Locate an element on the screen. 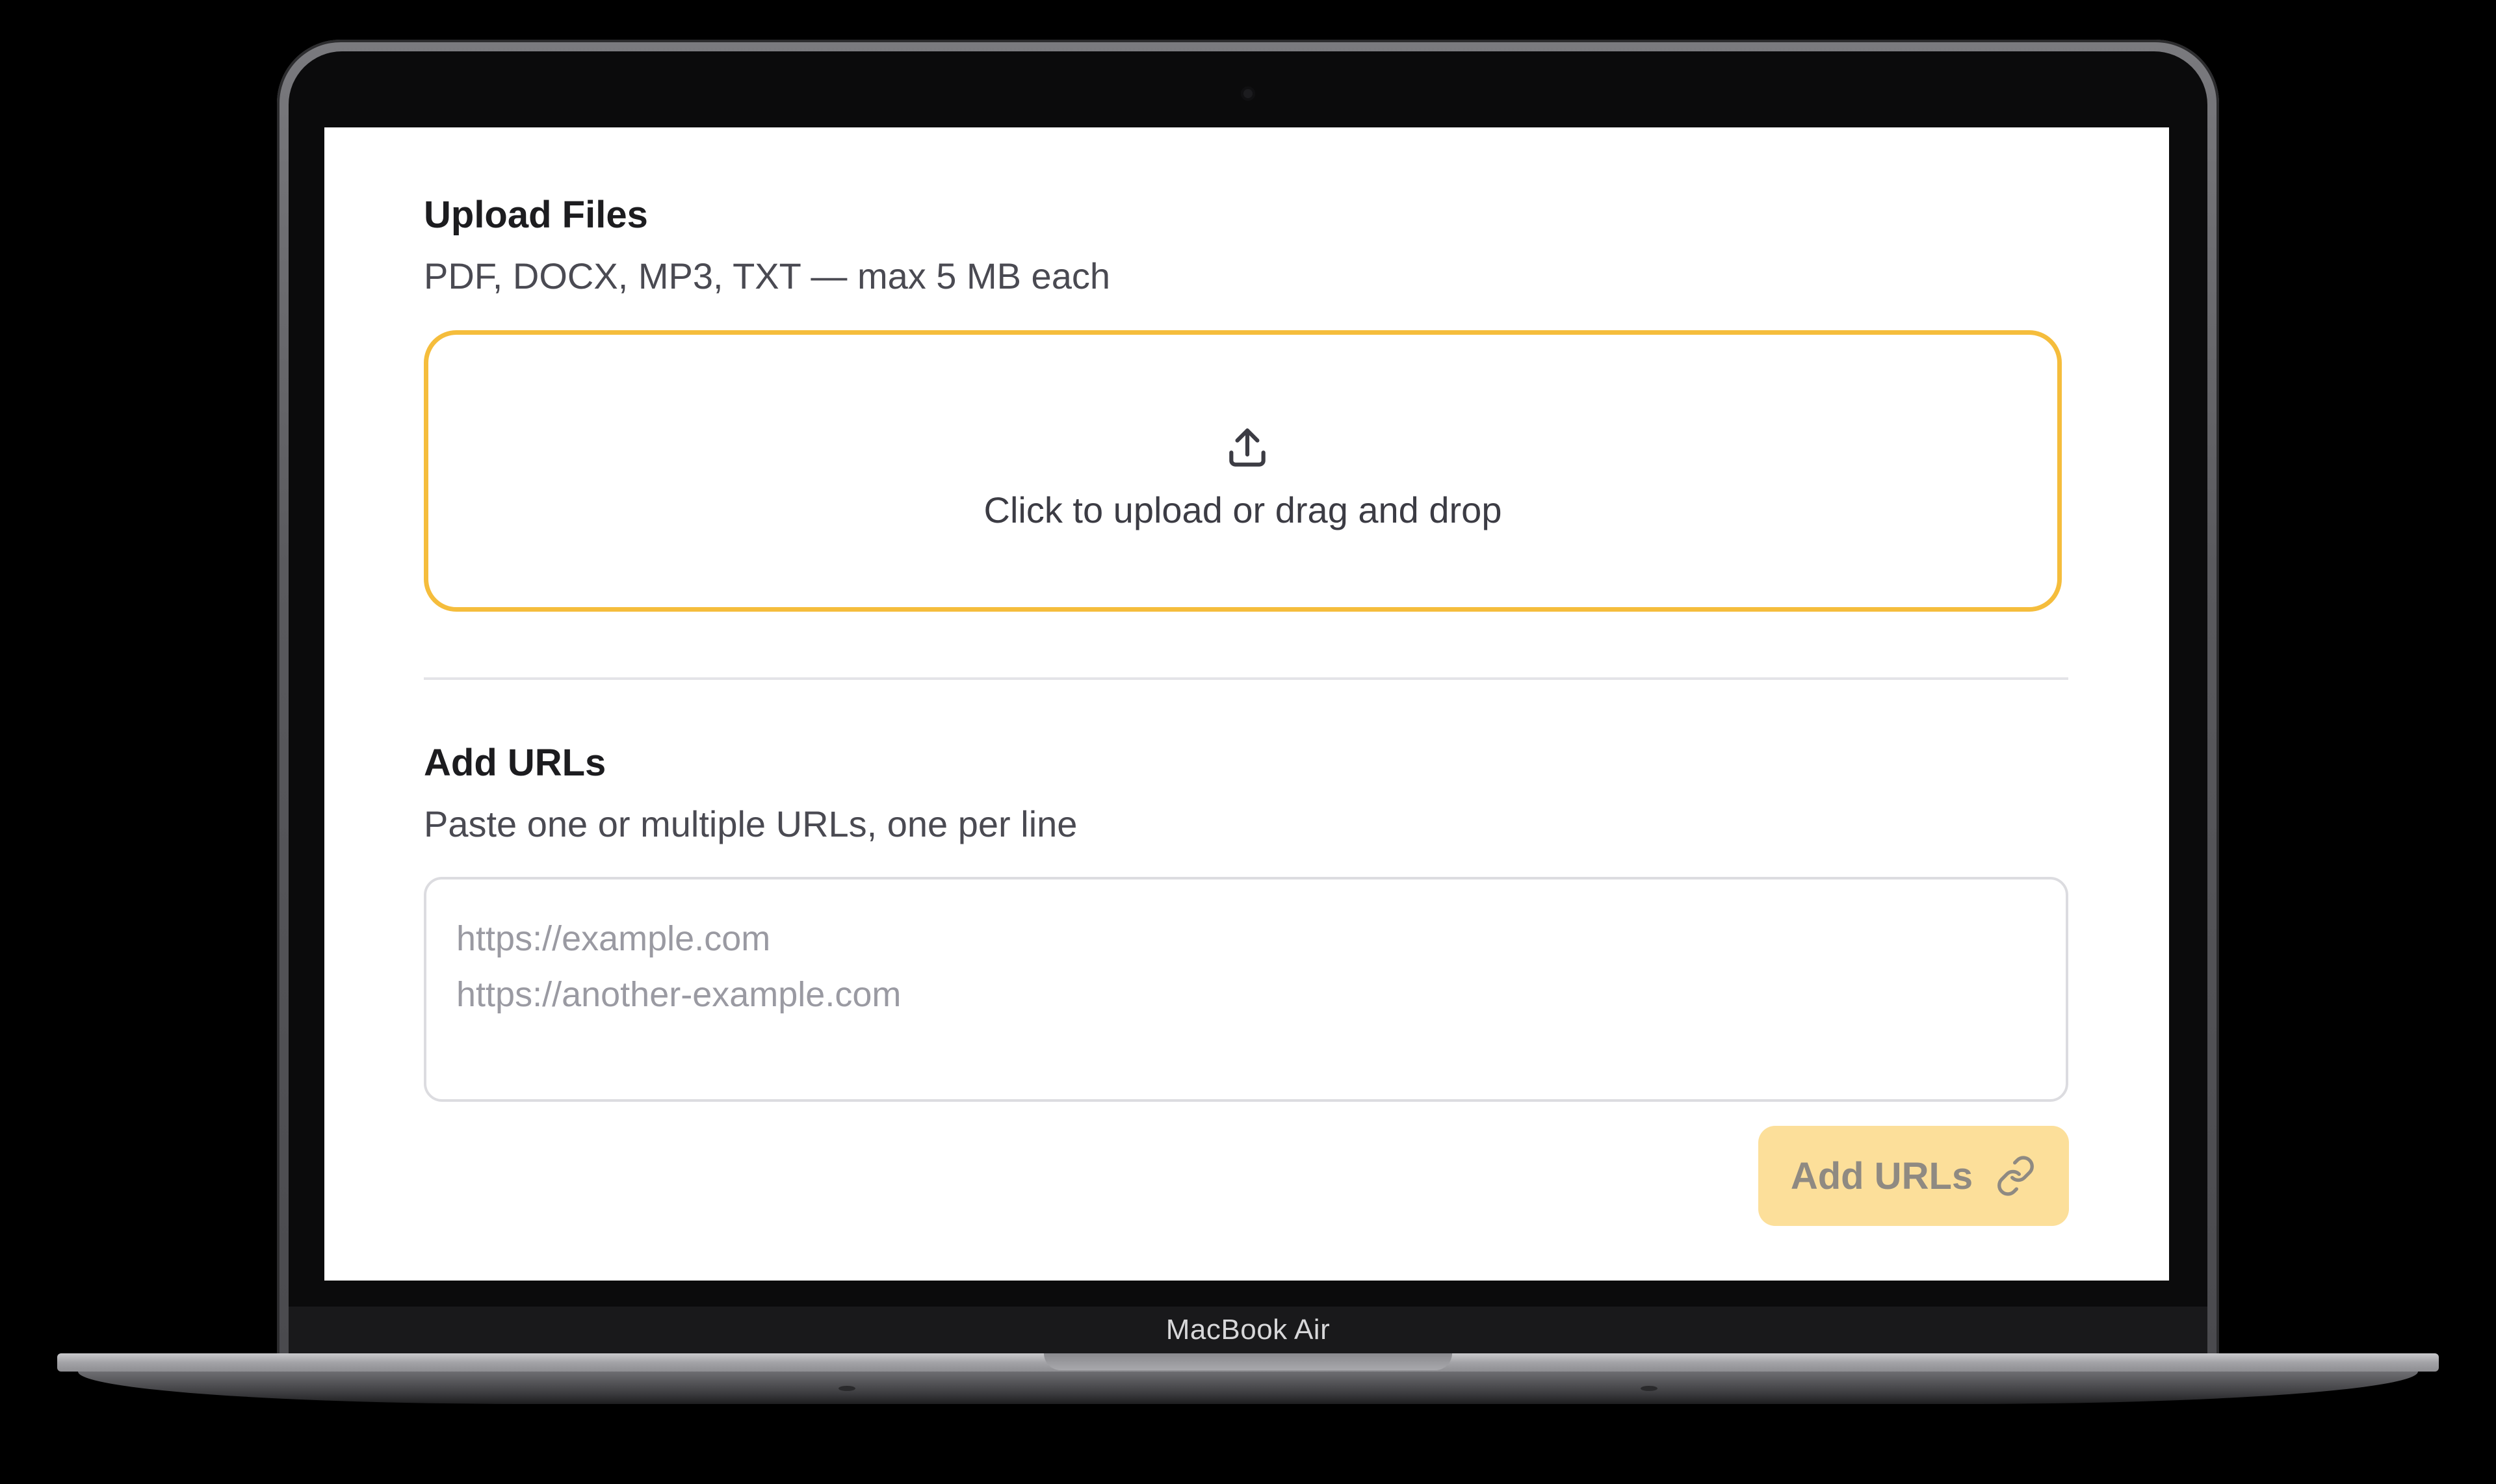  add-urls-button-label: Add URLs is located at coordinates (1882, 1175).